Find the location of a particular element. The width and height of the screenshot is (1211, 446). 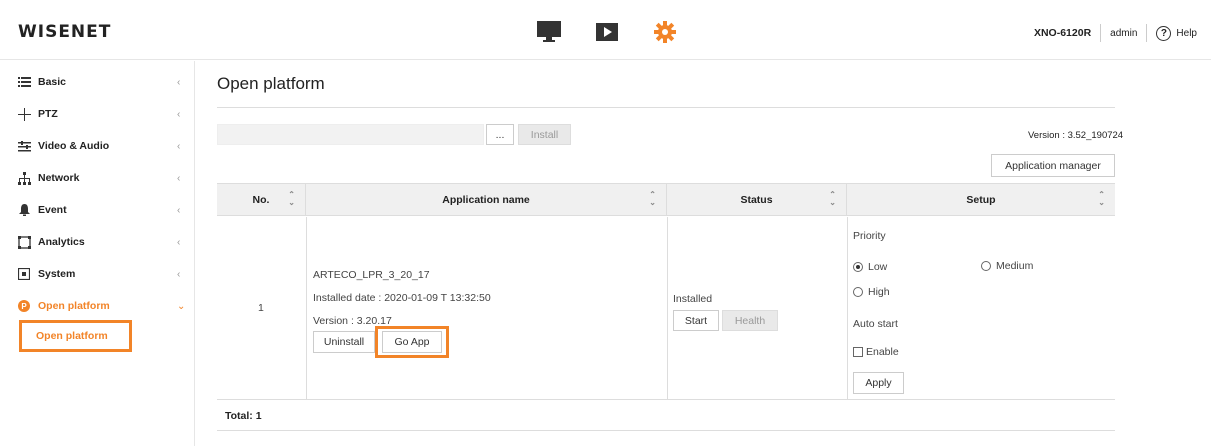

sidebar-item-label: PTZ is located at coordinates (48, 114).